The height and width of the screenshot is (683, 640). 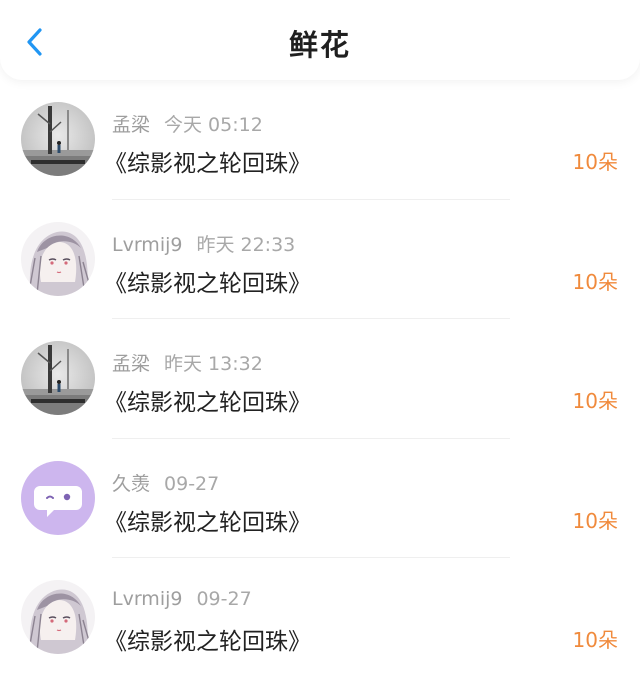 I want to click on page-title: 鲜花, so click(x=319, y=45).